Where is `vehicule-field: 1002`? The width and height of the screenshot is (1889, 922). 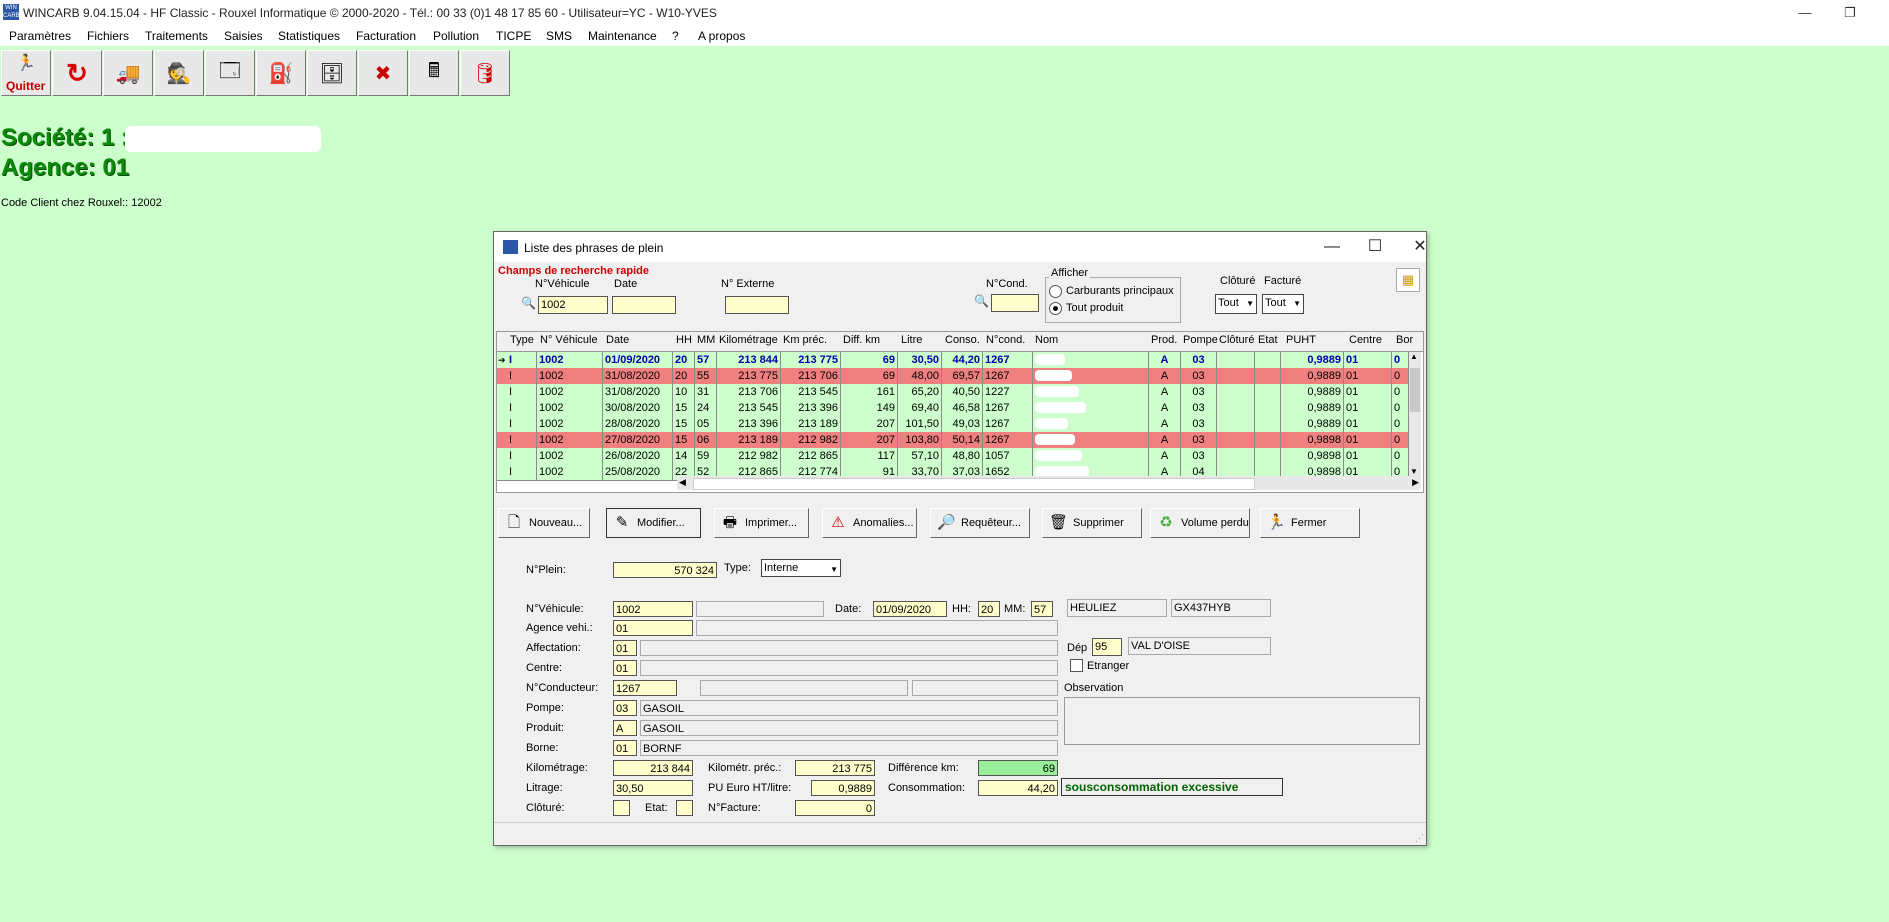 vehicule-field: 1002 is located at coordinates (653, 609).